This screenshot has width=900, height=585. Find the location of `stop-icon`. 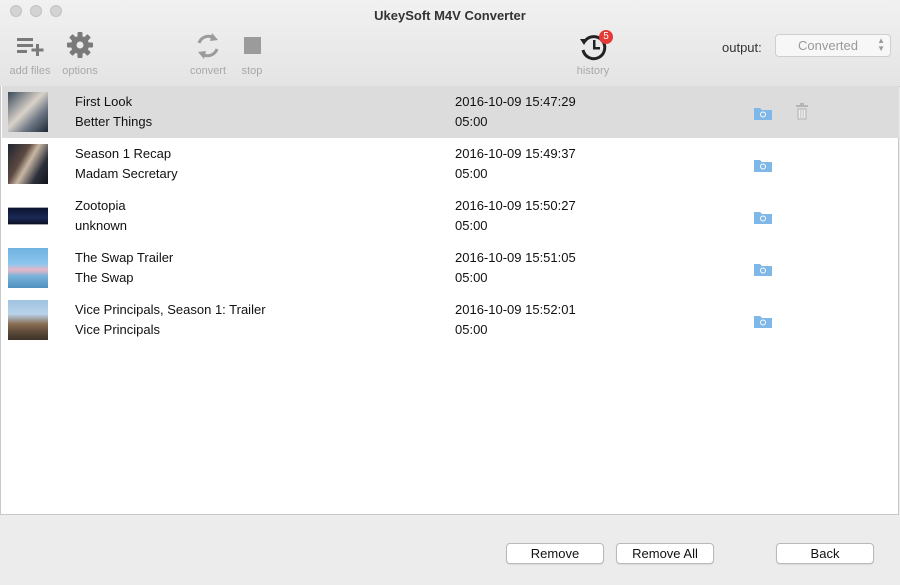

stop-icon is located at coordinates (252, 45).